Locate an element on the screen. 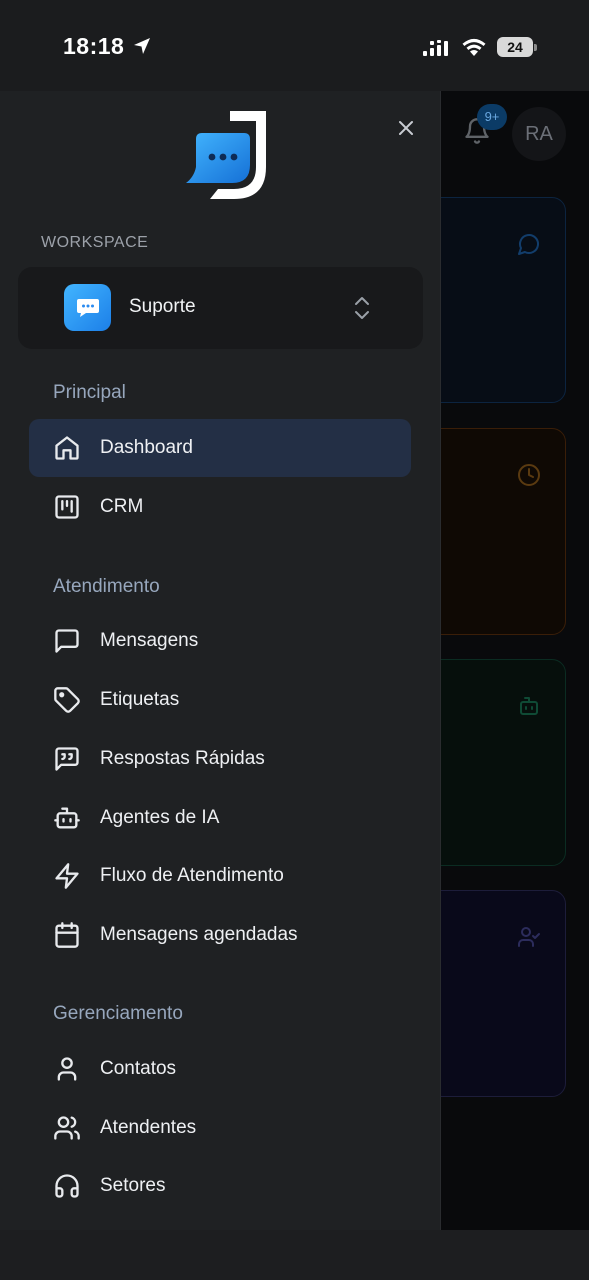 The image size is (589, 1280). nav-label-mensagens-agendadas: Mensagens agendadas is located at coordinates (199, 934).